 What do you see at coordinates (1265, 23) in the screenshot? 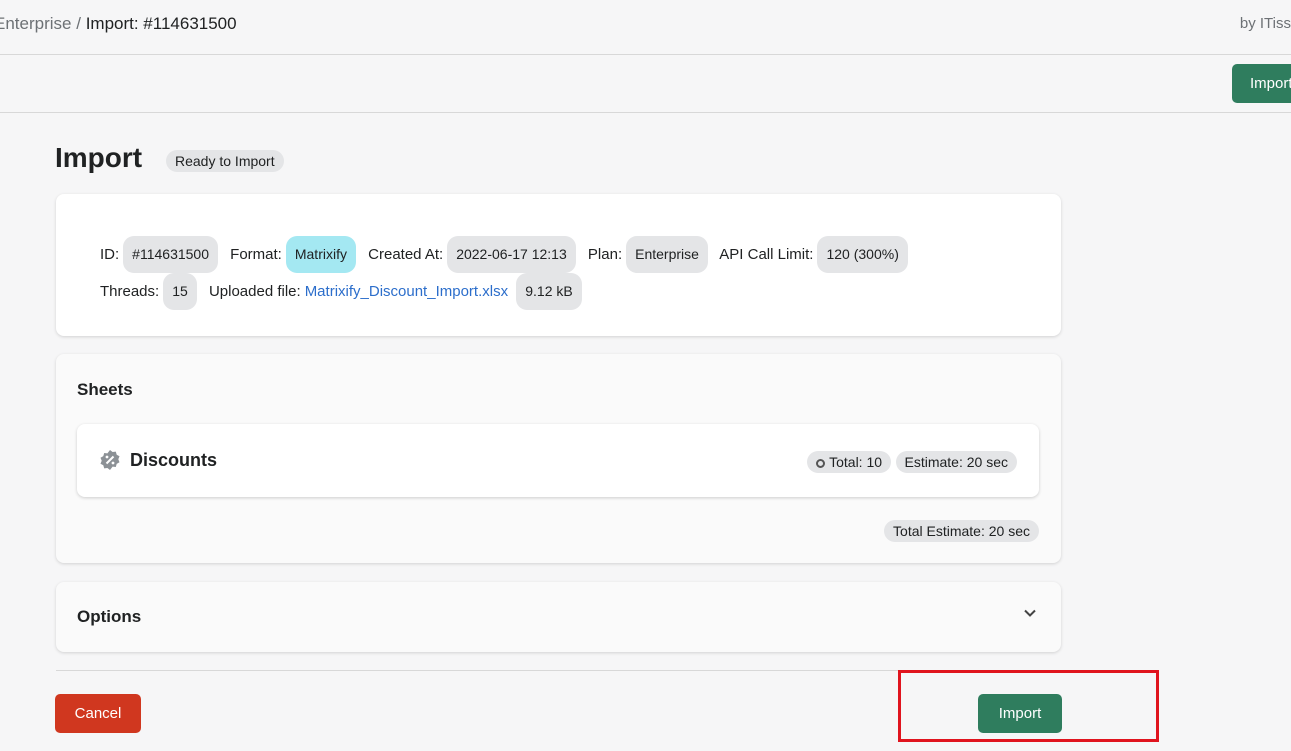
I see `byline: by ITiss` at bounding box center [1265, 23].